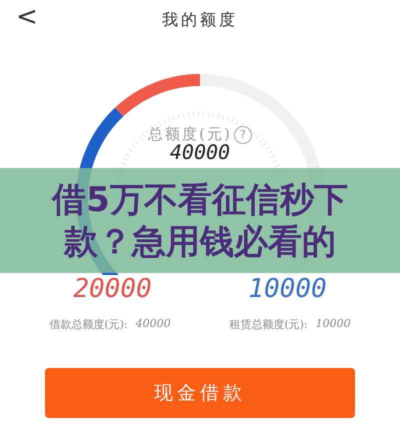 The image size is (400, 437). I want to click on back-button: <, so click(27, 17).